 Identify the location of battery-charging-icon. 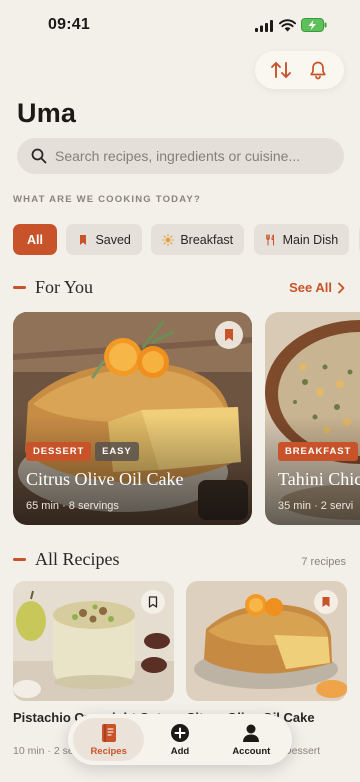
(314, 25).